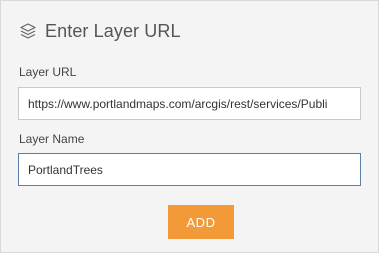  I want to click on layers-icon, so click(28, 31).